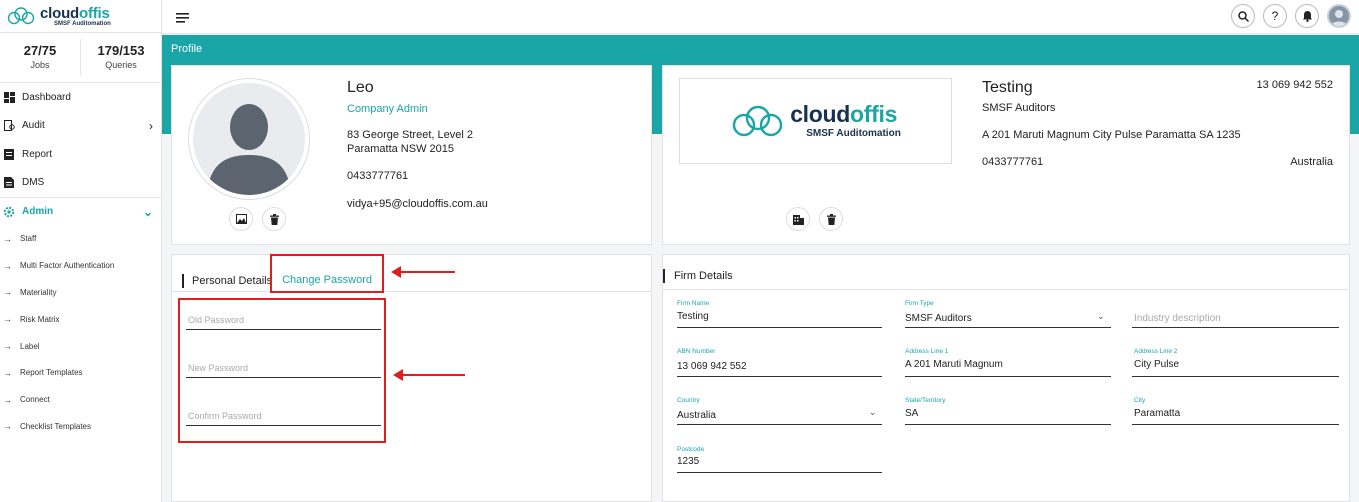 This screenshot has height=502, width=1359. I want to click on field-value: 1235, so click(688, 461).